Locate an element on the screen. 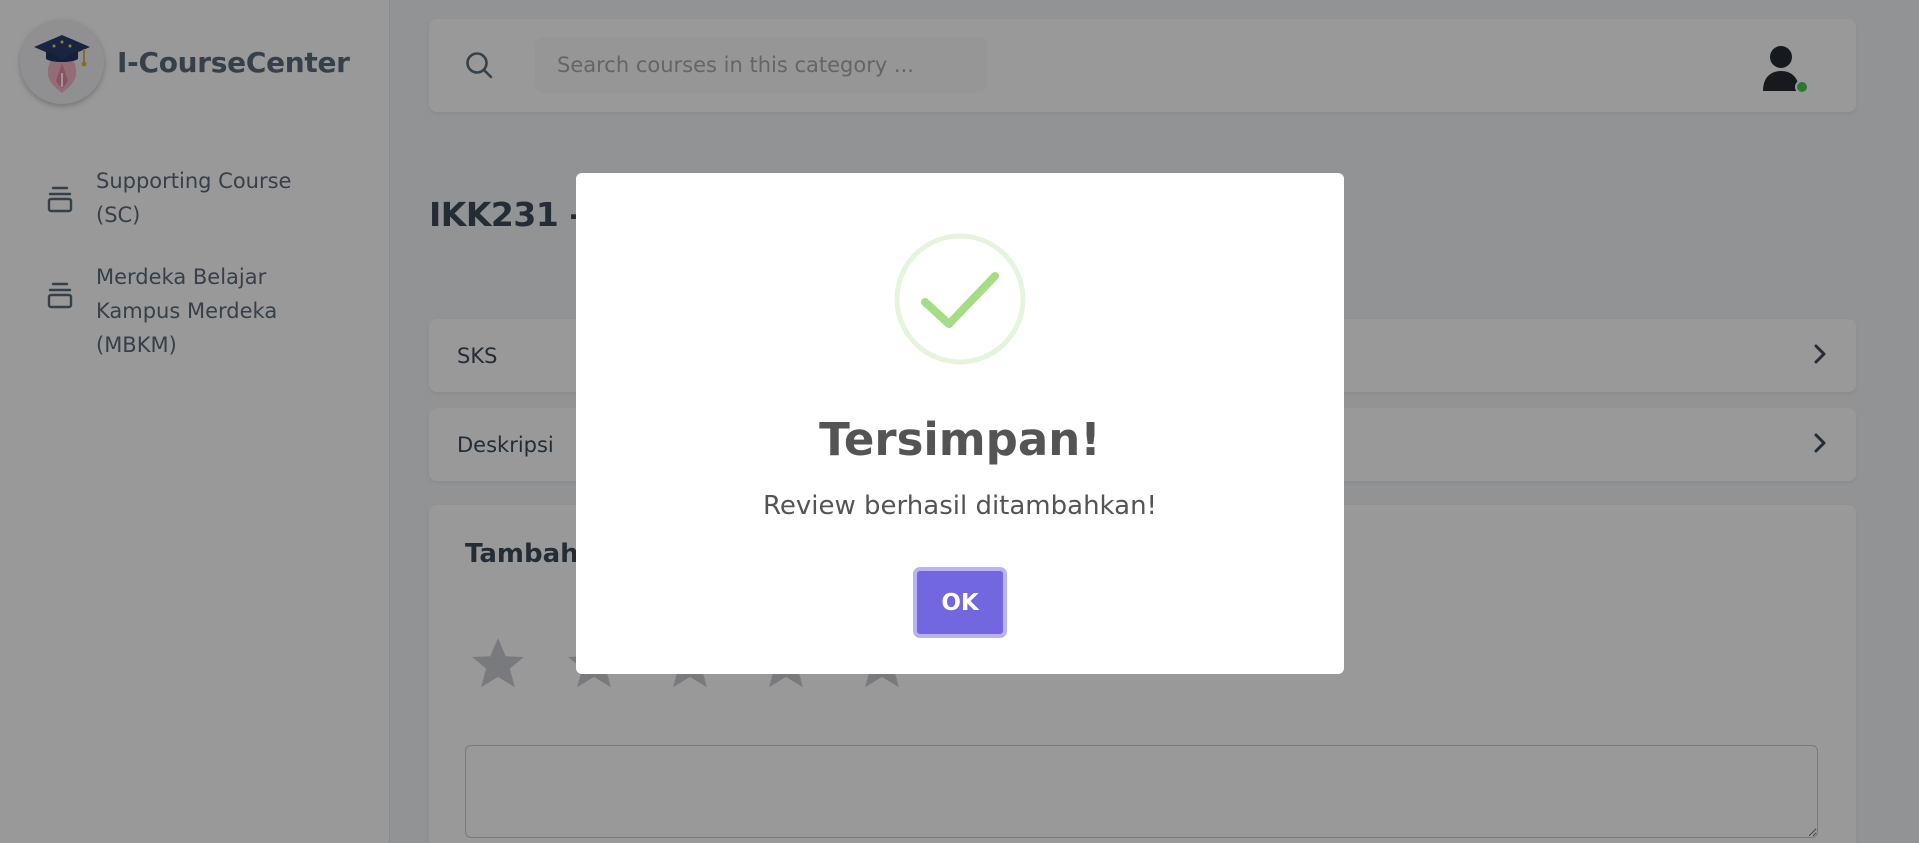  dialog-message: Review berhasil ditambahkan! is located at coordinates (960, 506).